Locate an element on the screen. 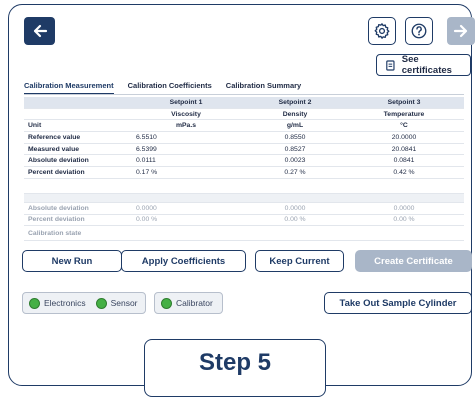  tab-calibration-measurement: Calibration Measurement is located at coordinates (69, 87).